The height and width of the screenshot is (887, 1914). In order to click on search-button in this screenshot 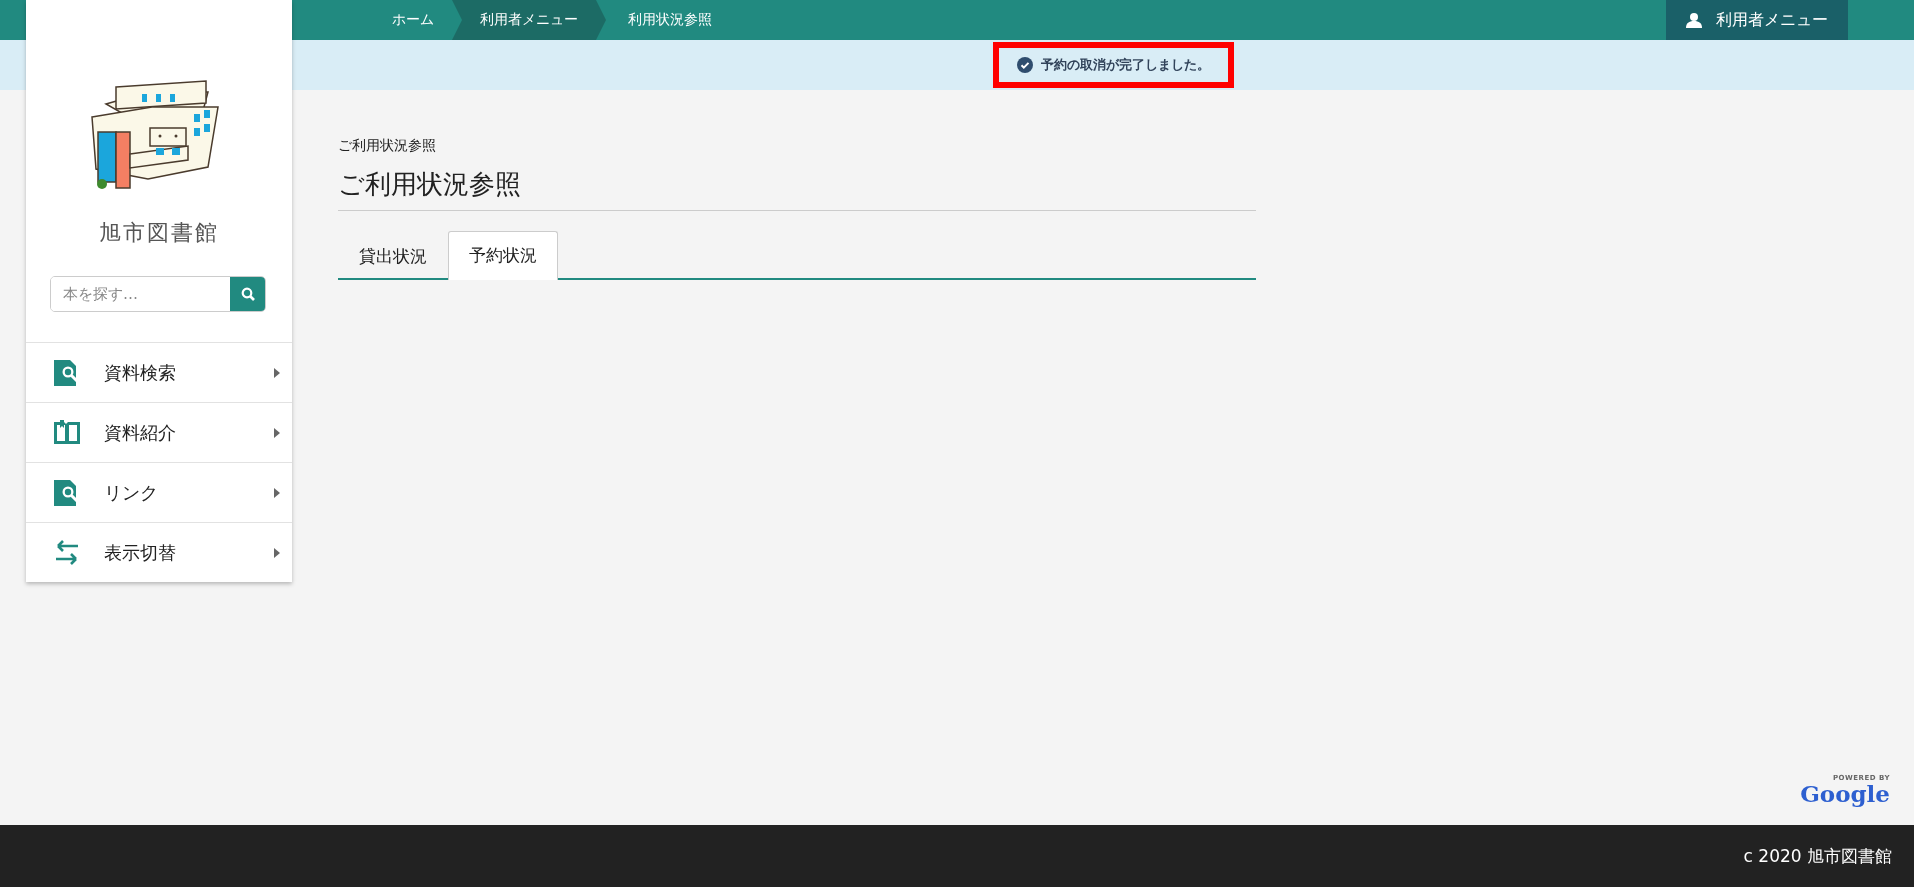, I will do `click(247, 294)`.